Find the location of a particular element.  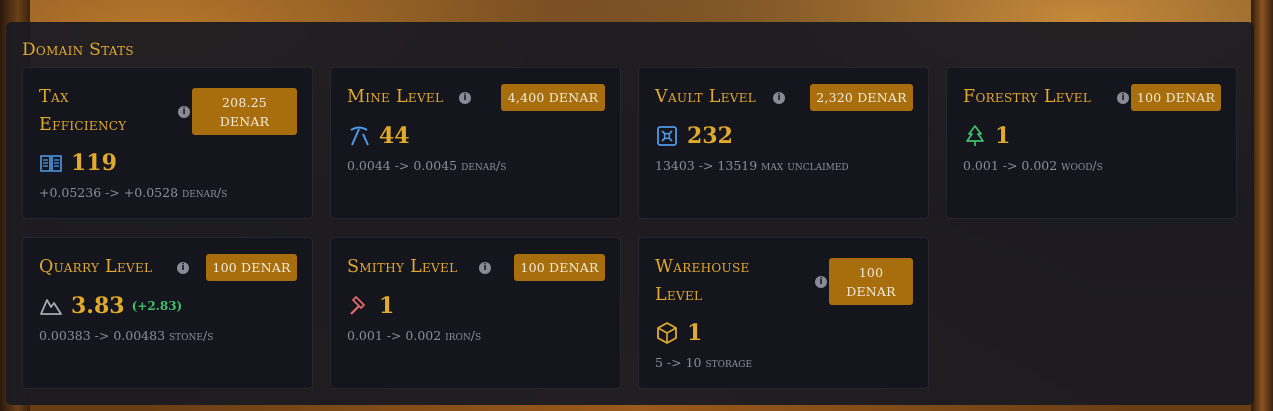

stat-value: 232 is located at coordinates (710, 136).